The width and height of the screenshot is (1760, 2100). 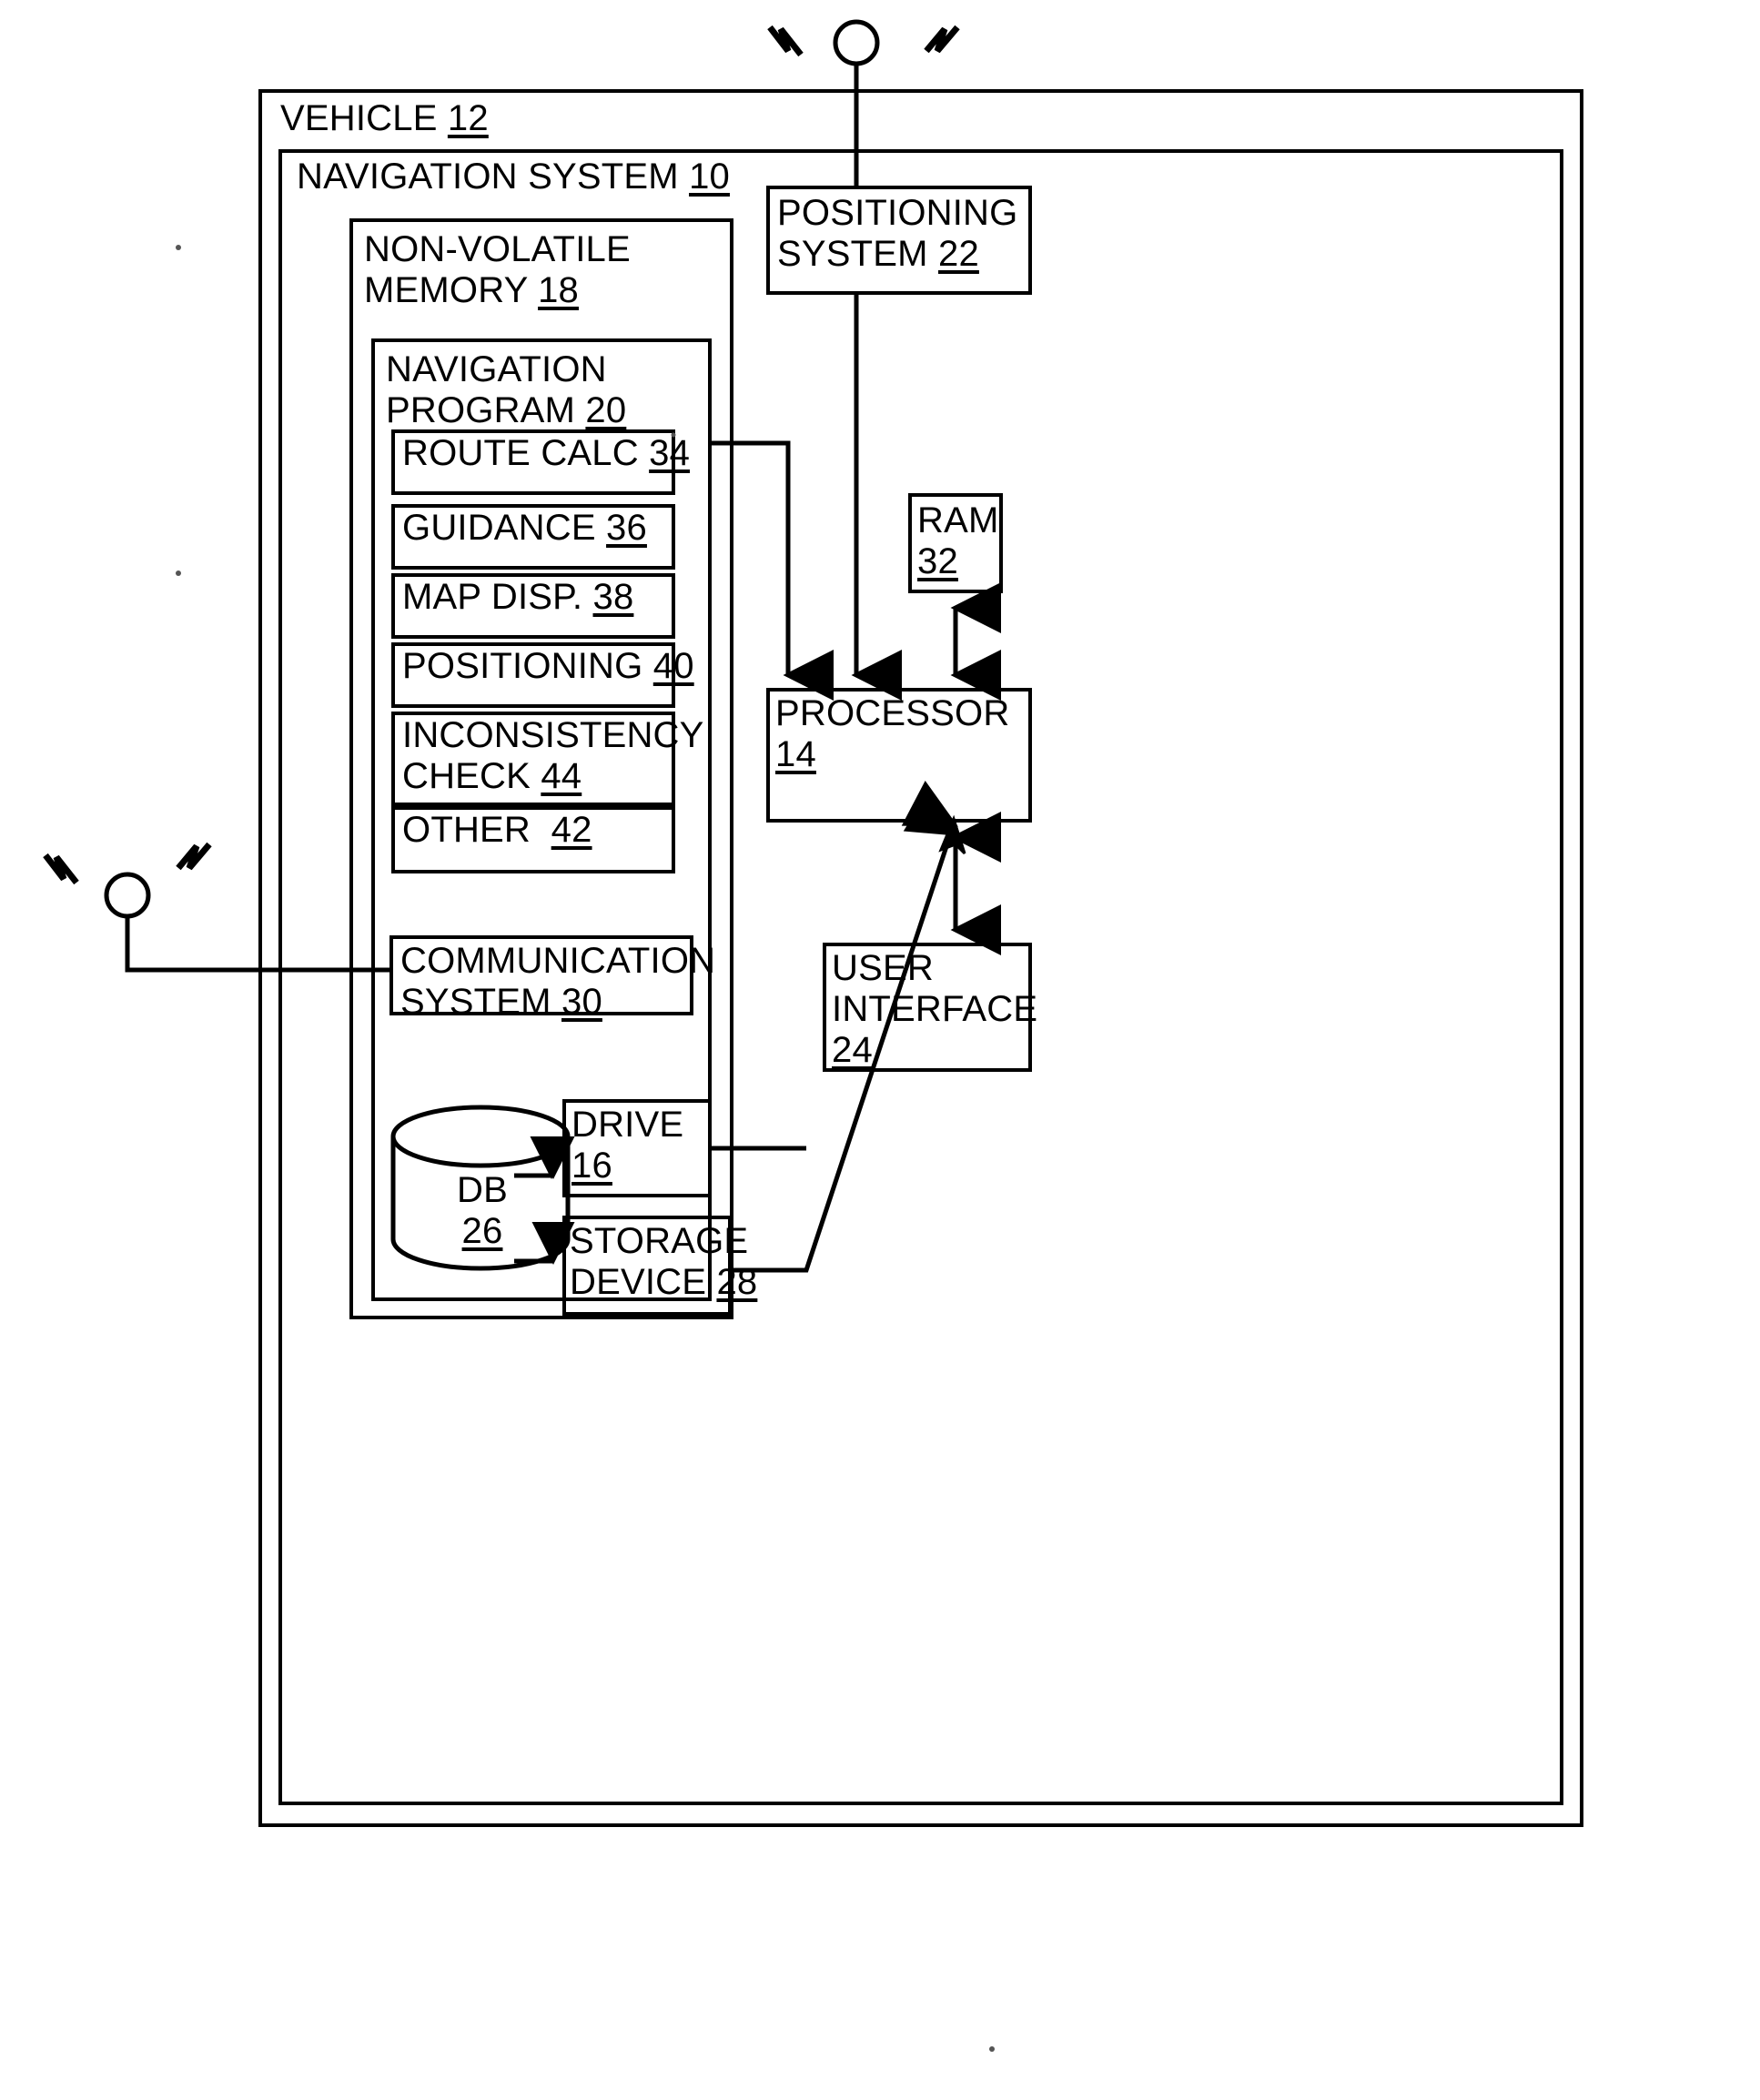 I want to click on user-interface-label: USER INTERFACE 24, so click(x=935, y=1009).